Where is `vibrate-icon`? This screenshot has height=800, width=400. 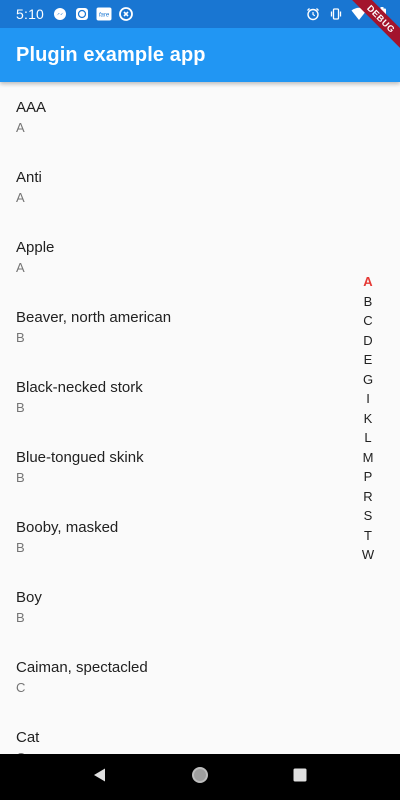
vibrate-icon is located at coordinates (336, 14).